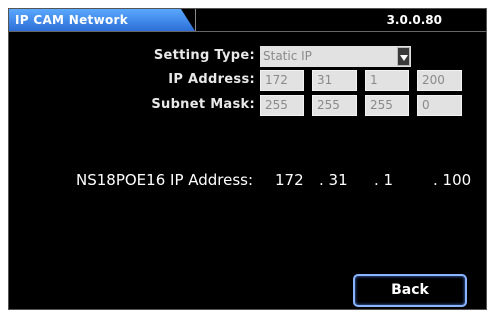 This screenshot has width=495, height=318. What do you see at coordinates (384, 180) in the screenshot?
I see `device-ip-octet-3: . 1` at bounding box center [384, 180].